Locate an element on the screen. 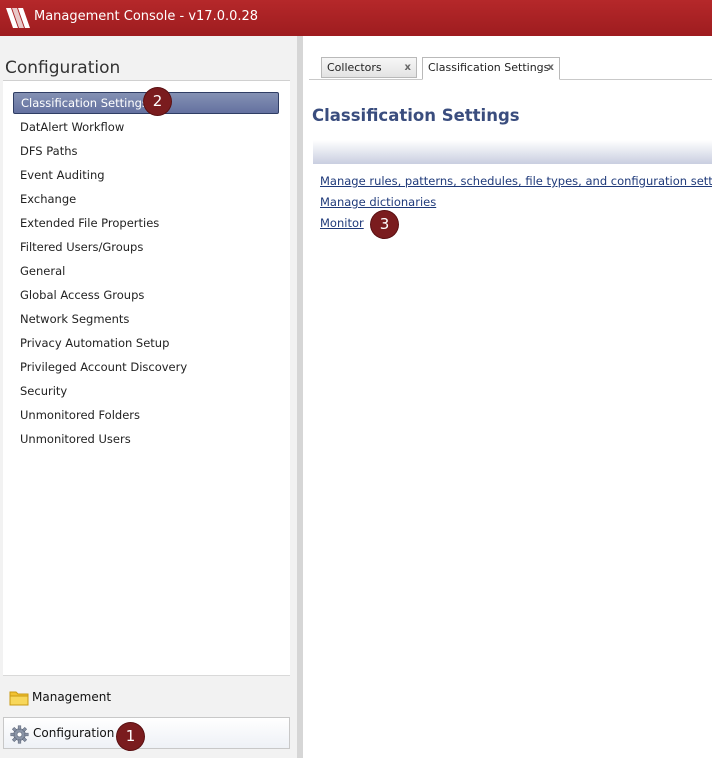 This screenshot has height=758, width=712. nav-item-privileged-account-discovery: Privileged Account Discovery is located at coordinates (146, 367).